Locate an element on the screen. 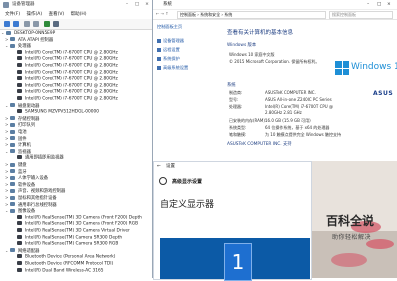 This screenshot has width=397, height=281. search-input: 搜索控制面板 is located at coordinates (361, 15).